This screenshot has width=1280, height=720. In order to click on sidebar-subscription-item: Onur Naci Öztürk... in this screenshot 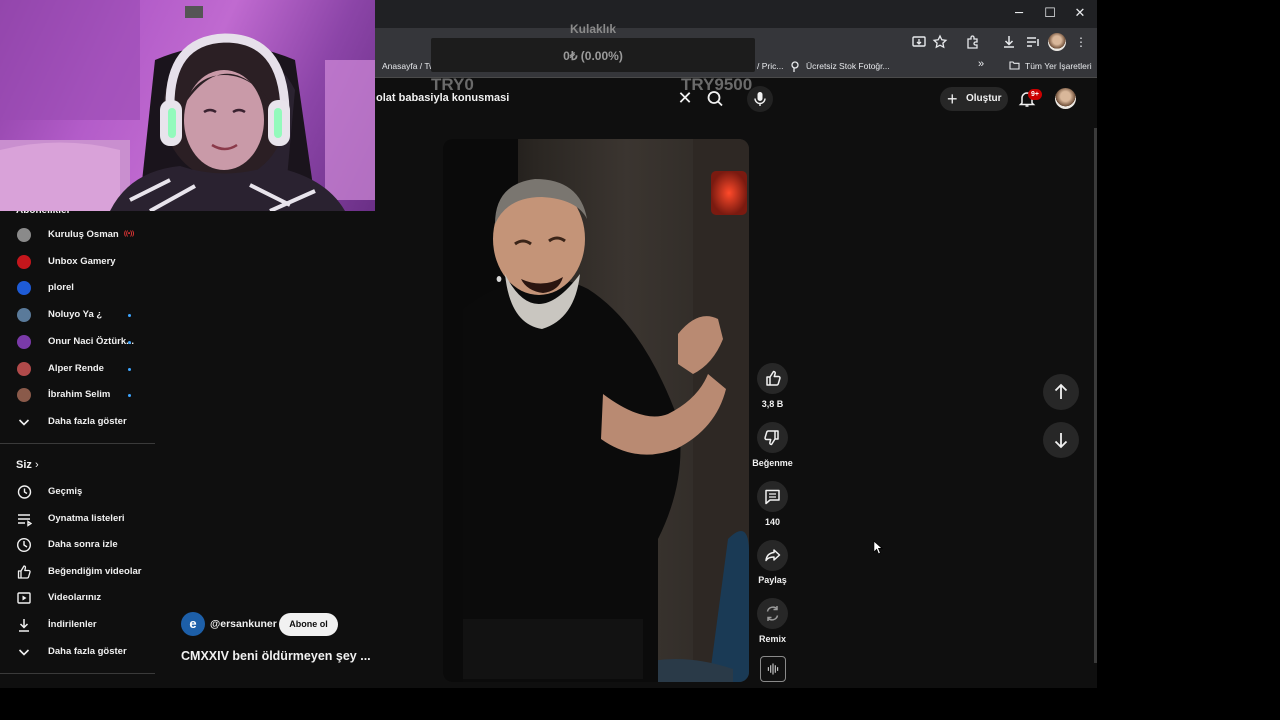, I will do `click(77, 342)`.